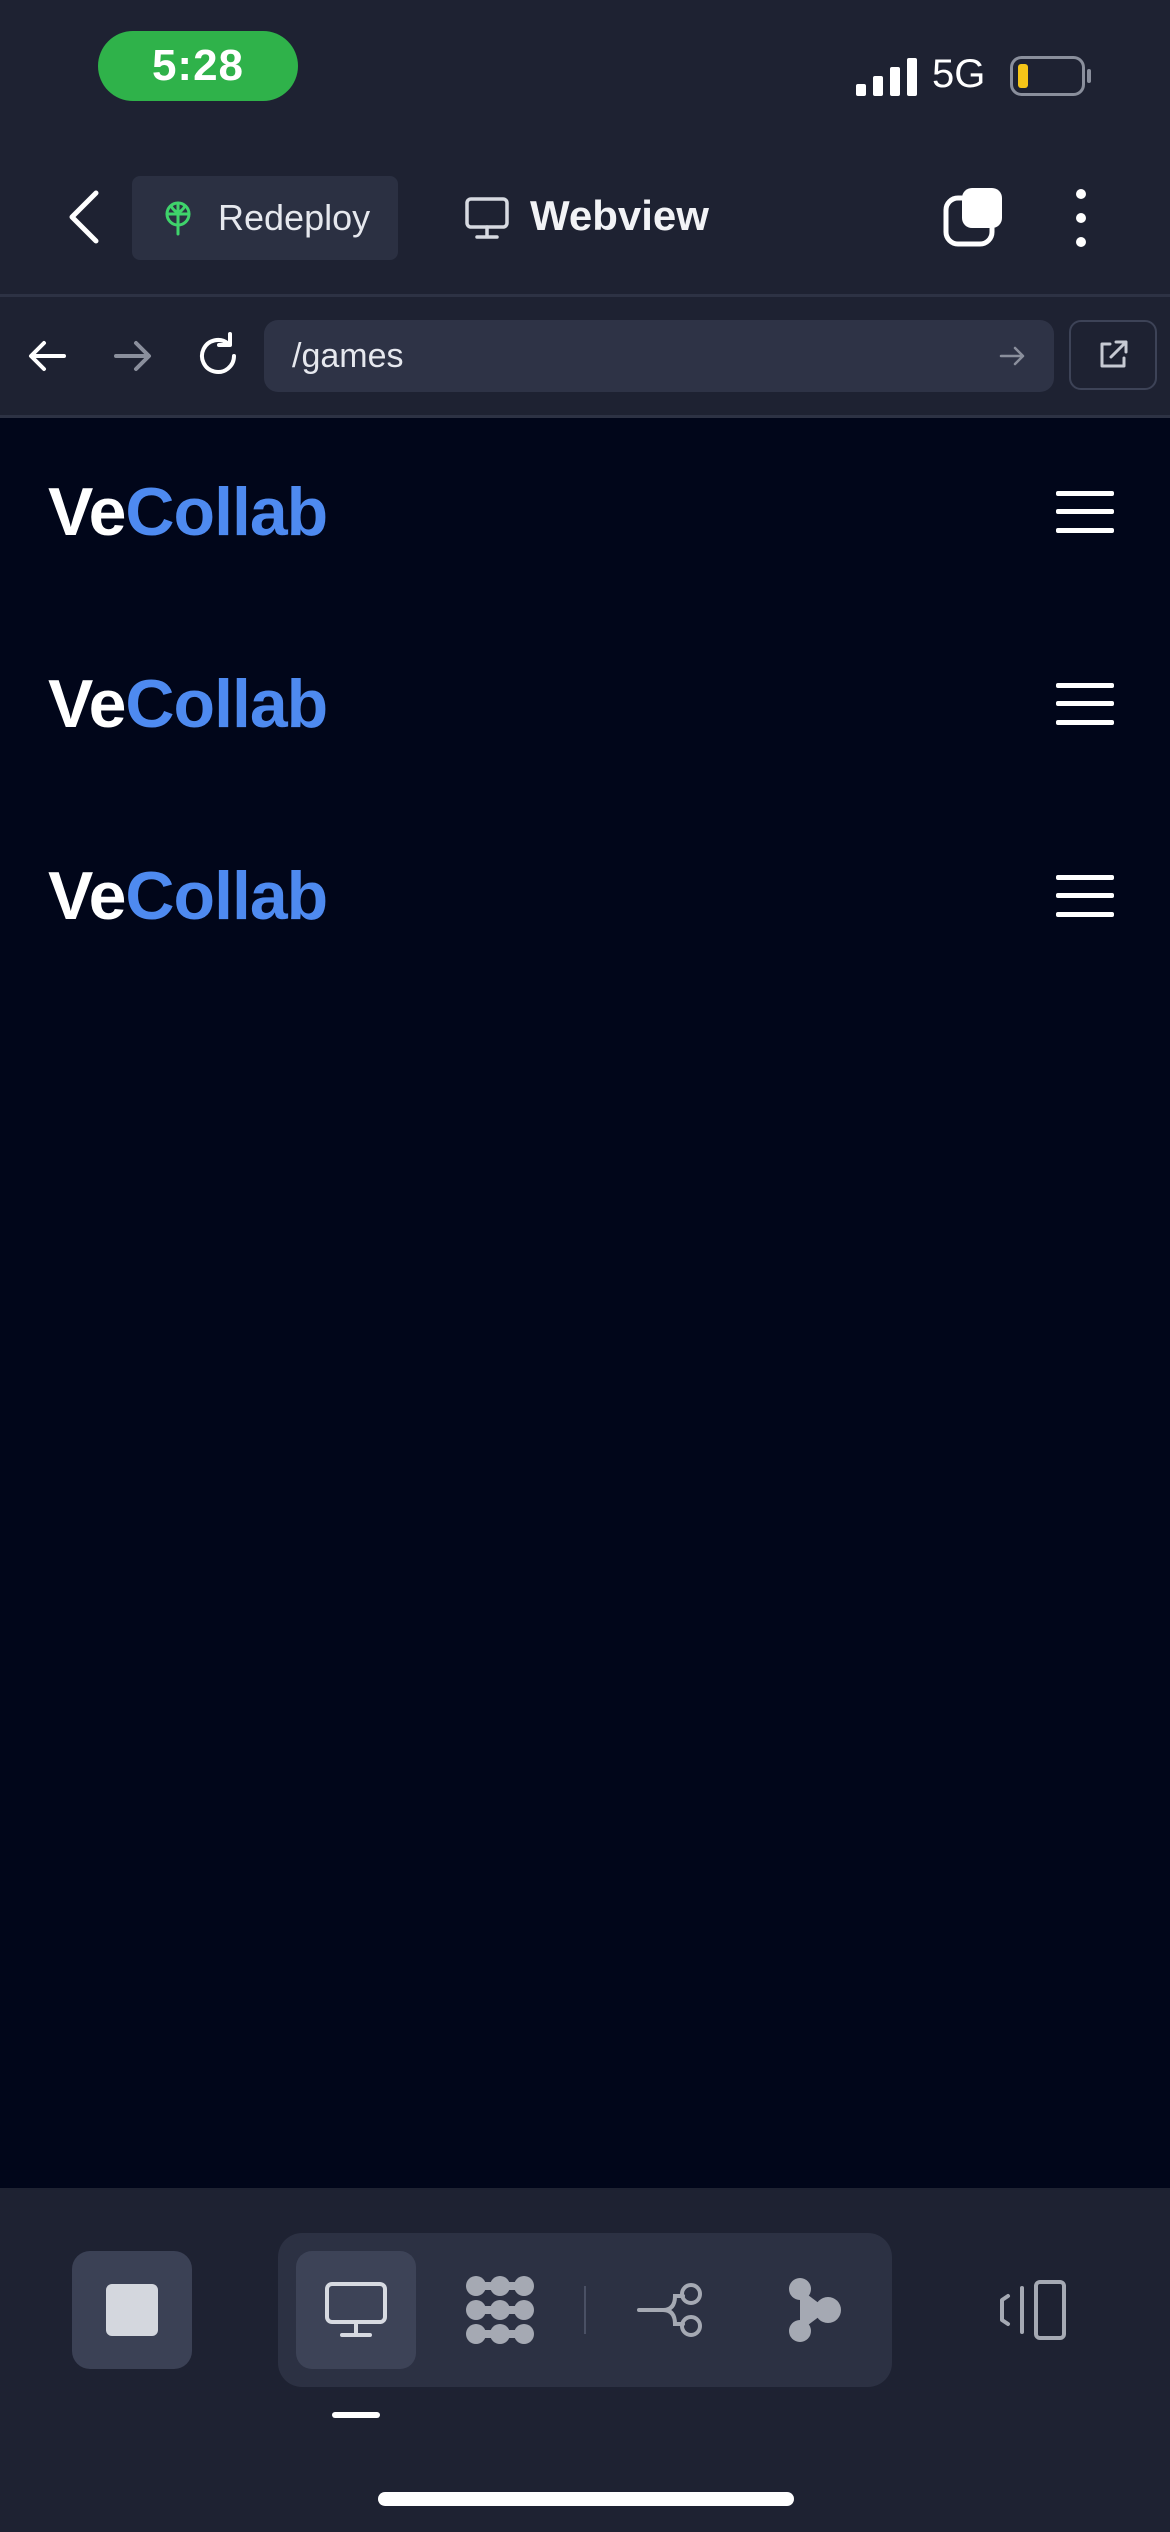  I want to click on redeploy-button: Redeploy, so click(265, 218).